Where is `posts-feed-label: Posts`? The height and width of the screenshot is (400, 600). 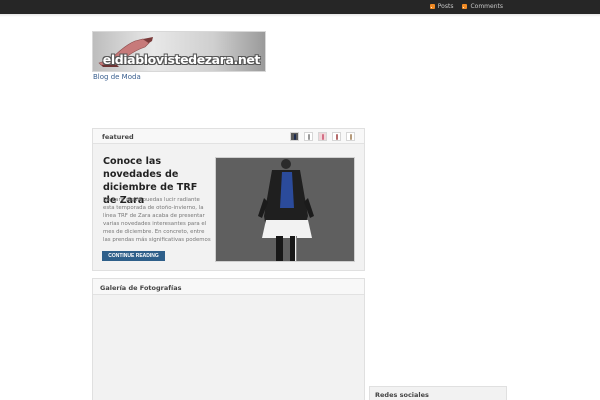
posts-feed-label: Posts is located at coordinates (445, 6).